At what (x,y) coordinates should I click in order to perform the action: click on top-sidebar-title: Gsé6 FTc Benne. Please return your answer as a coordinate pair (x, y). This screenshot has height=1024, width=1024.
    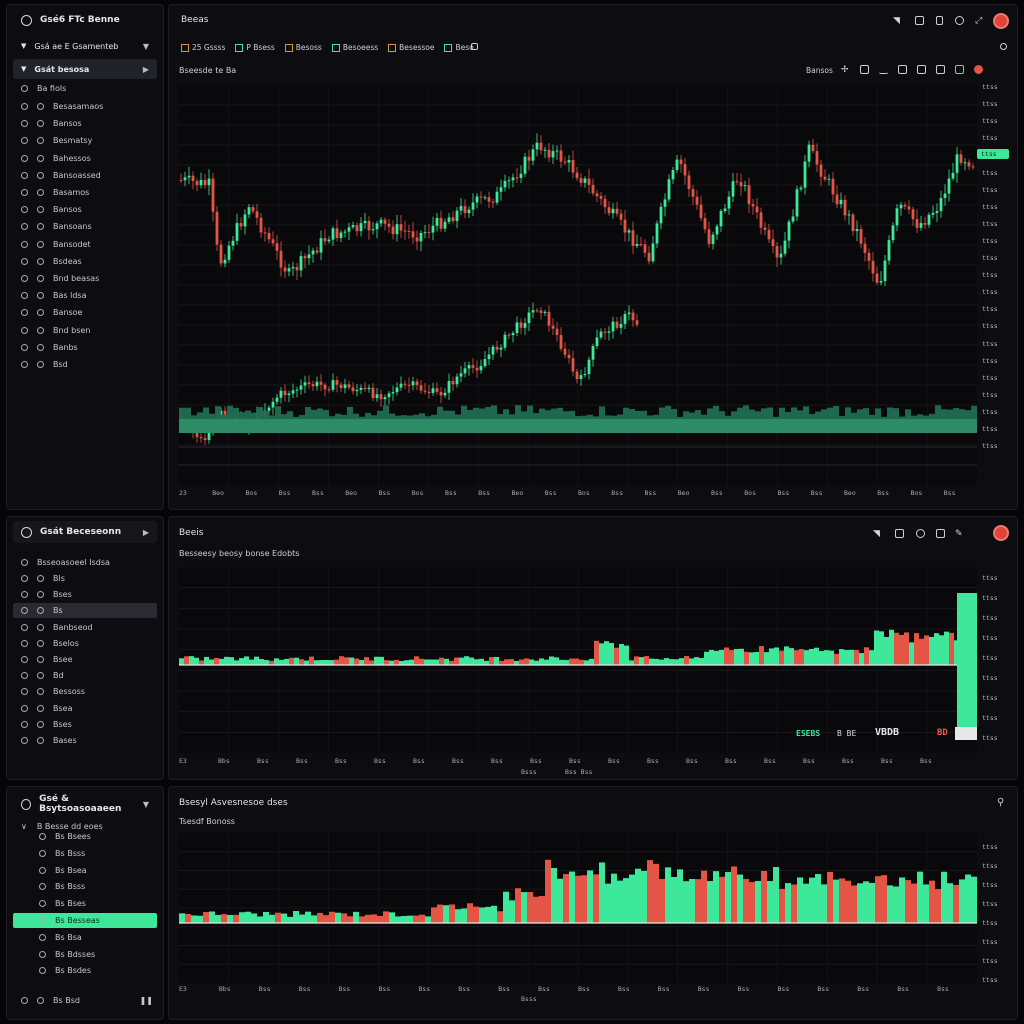
    Looking at the image, I should click on (85, 20).